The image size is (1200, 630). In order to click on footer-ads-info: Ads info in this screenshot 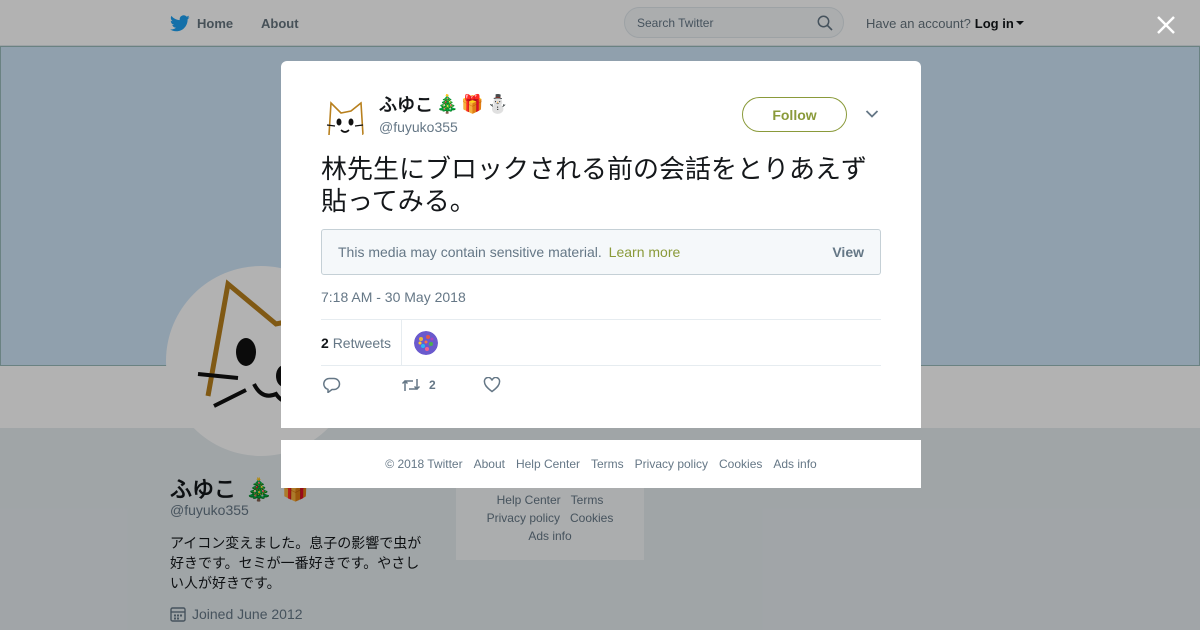, I will do `click(794, 464)`.